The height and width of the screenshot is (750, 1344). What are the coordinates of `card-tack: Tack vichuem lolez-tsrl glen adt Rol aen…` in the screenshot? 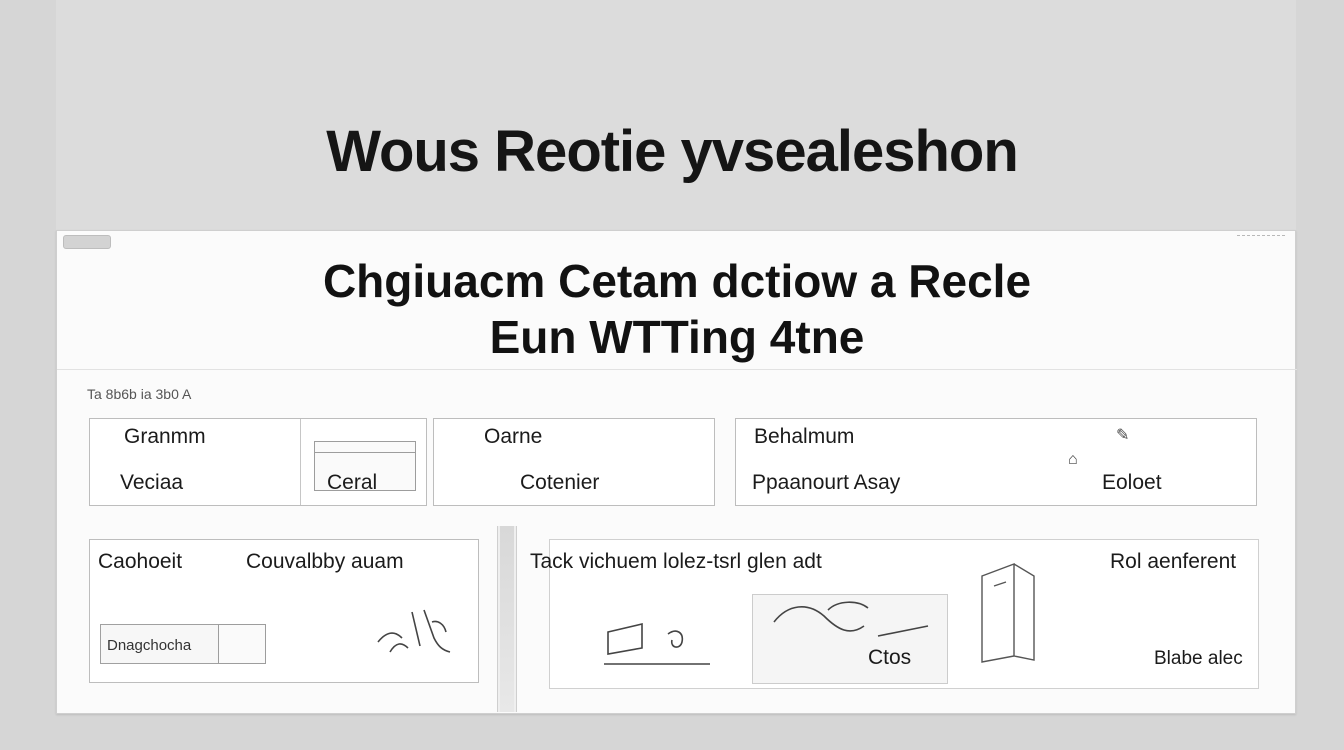 It's located at (894, 614).